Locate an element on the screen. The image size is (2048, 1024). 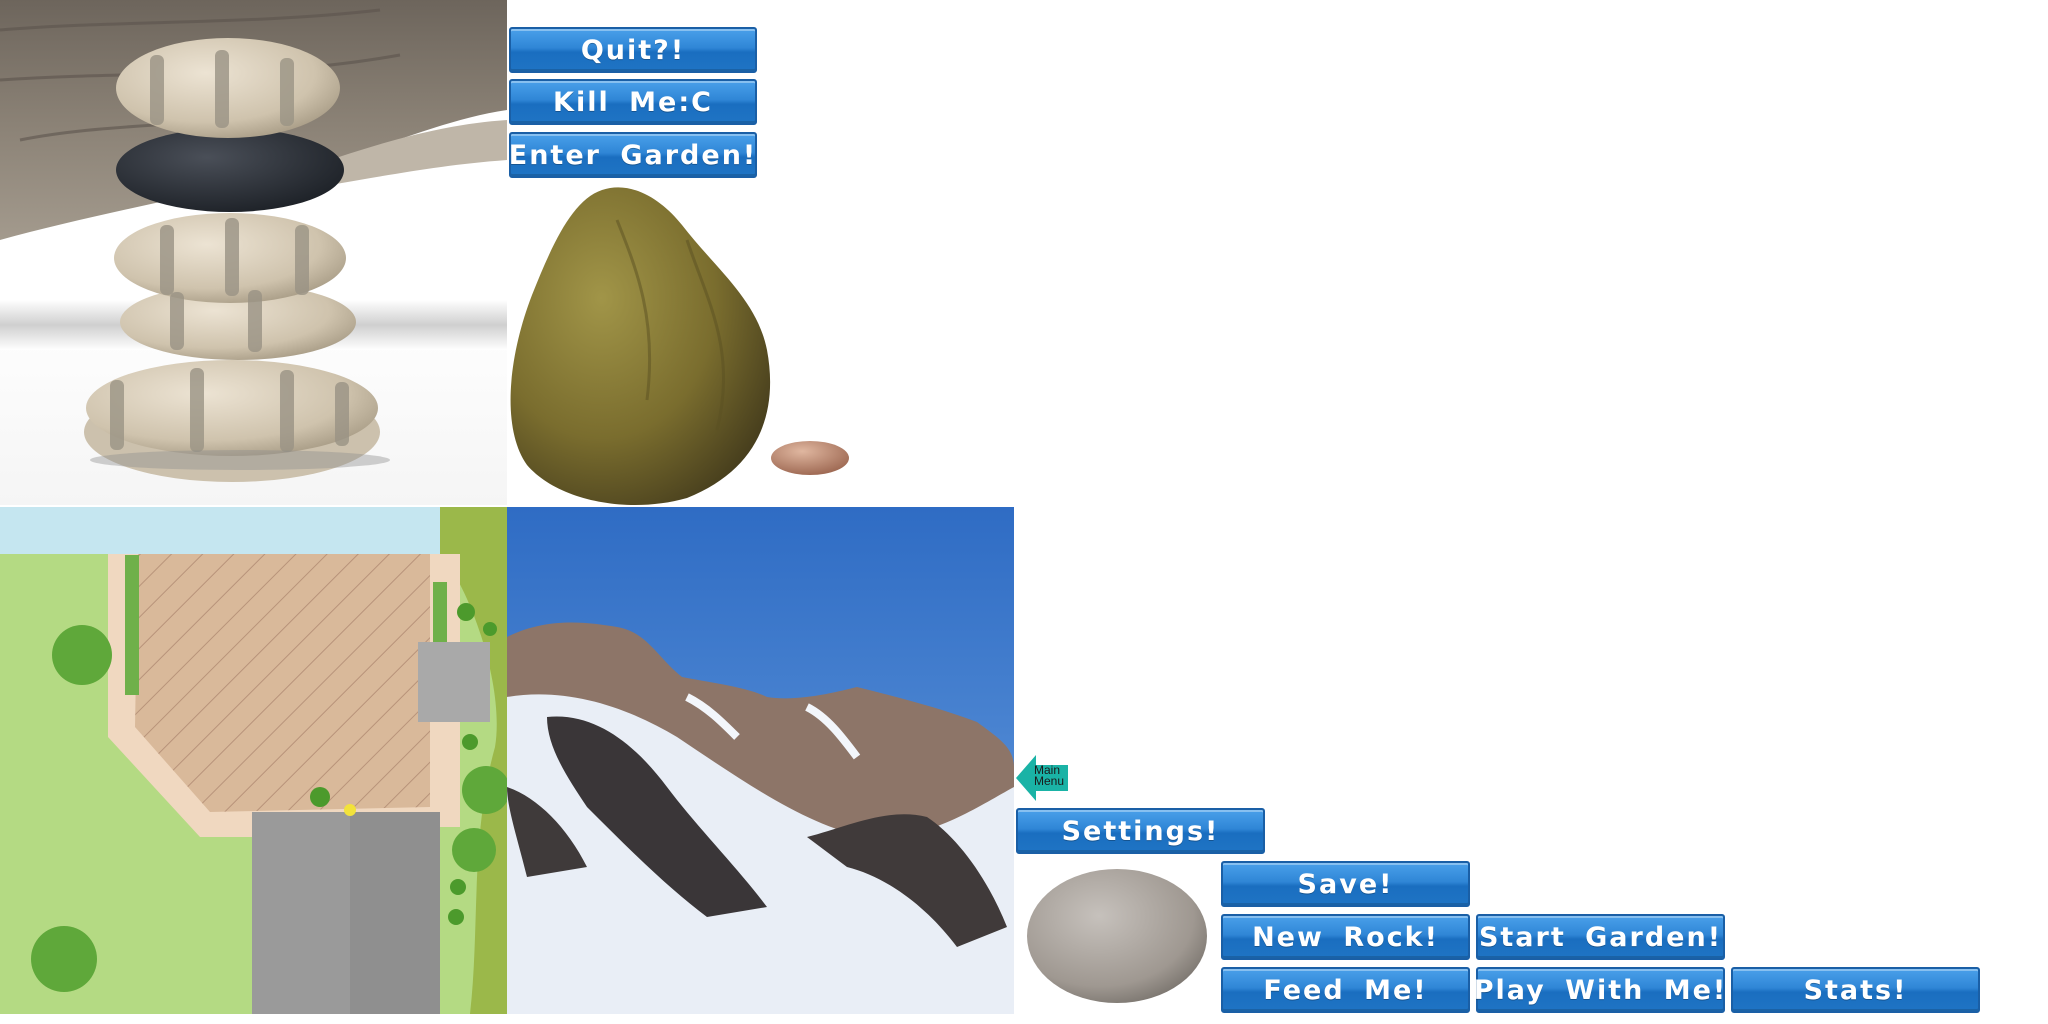
garden-plan-drawing is located at coordinates (253, 760).